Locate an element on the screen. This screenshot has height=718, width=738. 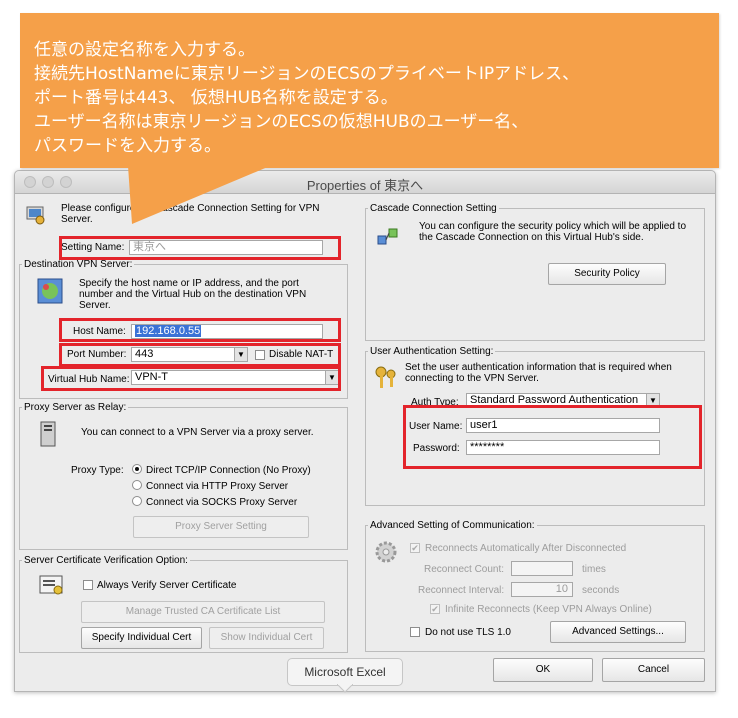
proxy-http-label: Connect via HTTP Proxy Server is located at coordinates (217, 486).